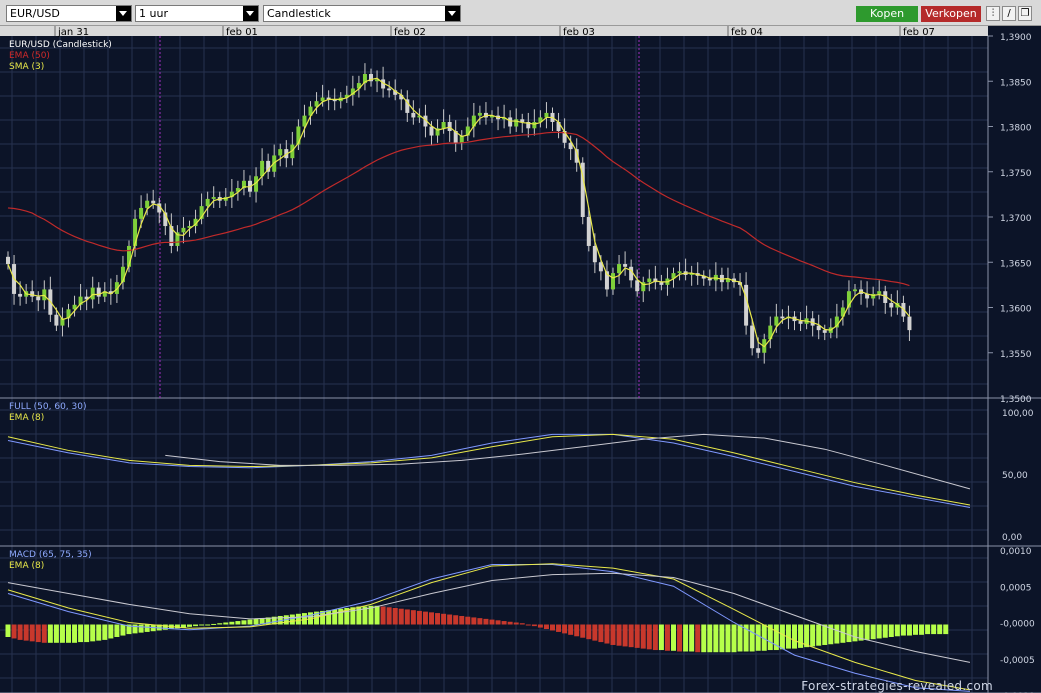 Image resolution: width=1041 pixels, height=693 pixels. I want to click on symbol-select-value: EUR/USD, so click(35, 13).